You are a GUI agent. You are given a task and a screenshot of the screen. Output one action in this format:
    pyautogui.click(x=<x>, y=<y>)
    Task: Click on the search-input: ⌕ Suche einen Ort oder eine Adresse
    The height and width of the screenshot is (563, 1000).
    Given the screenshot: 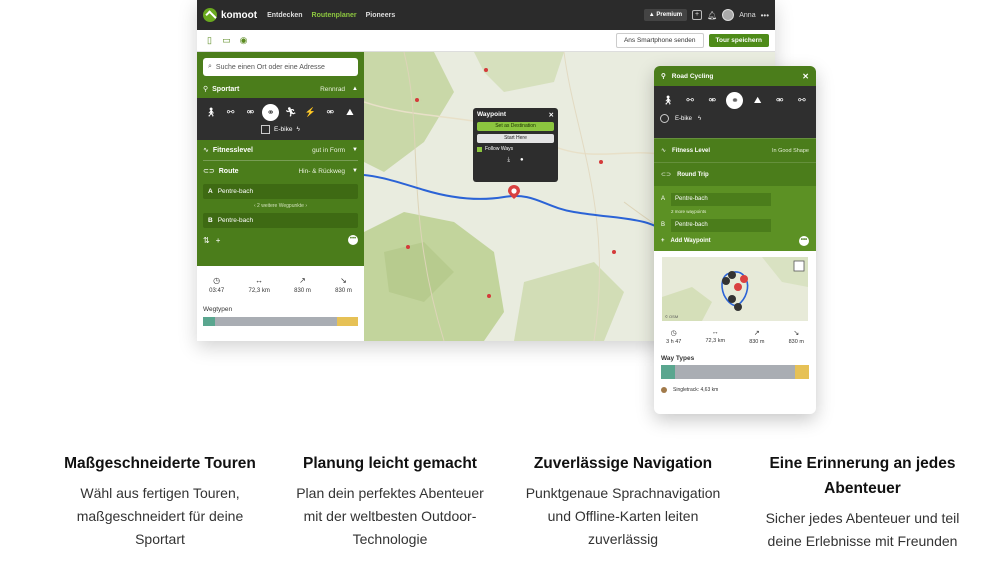 What is the action you would take?
    pyautogui.click(x=280, y=67)
    